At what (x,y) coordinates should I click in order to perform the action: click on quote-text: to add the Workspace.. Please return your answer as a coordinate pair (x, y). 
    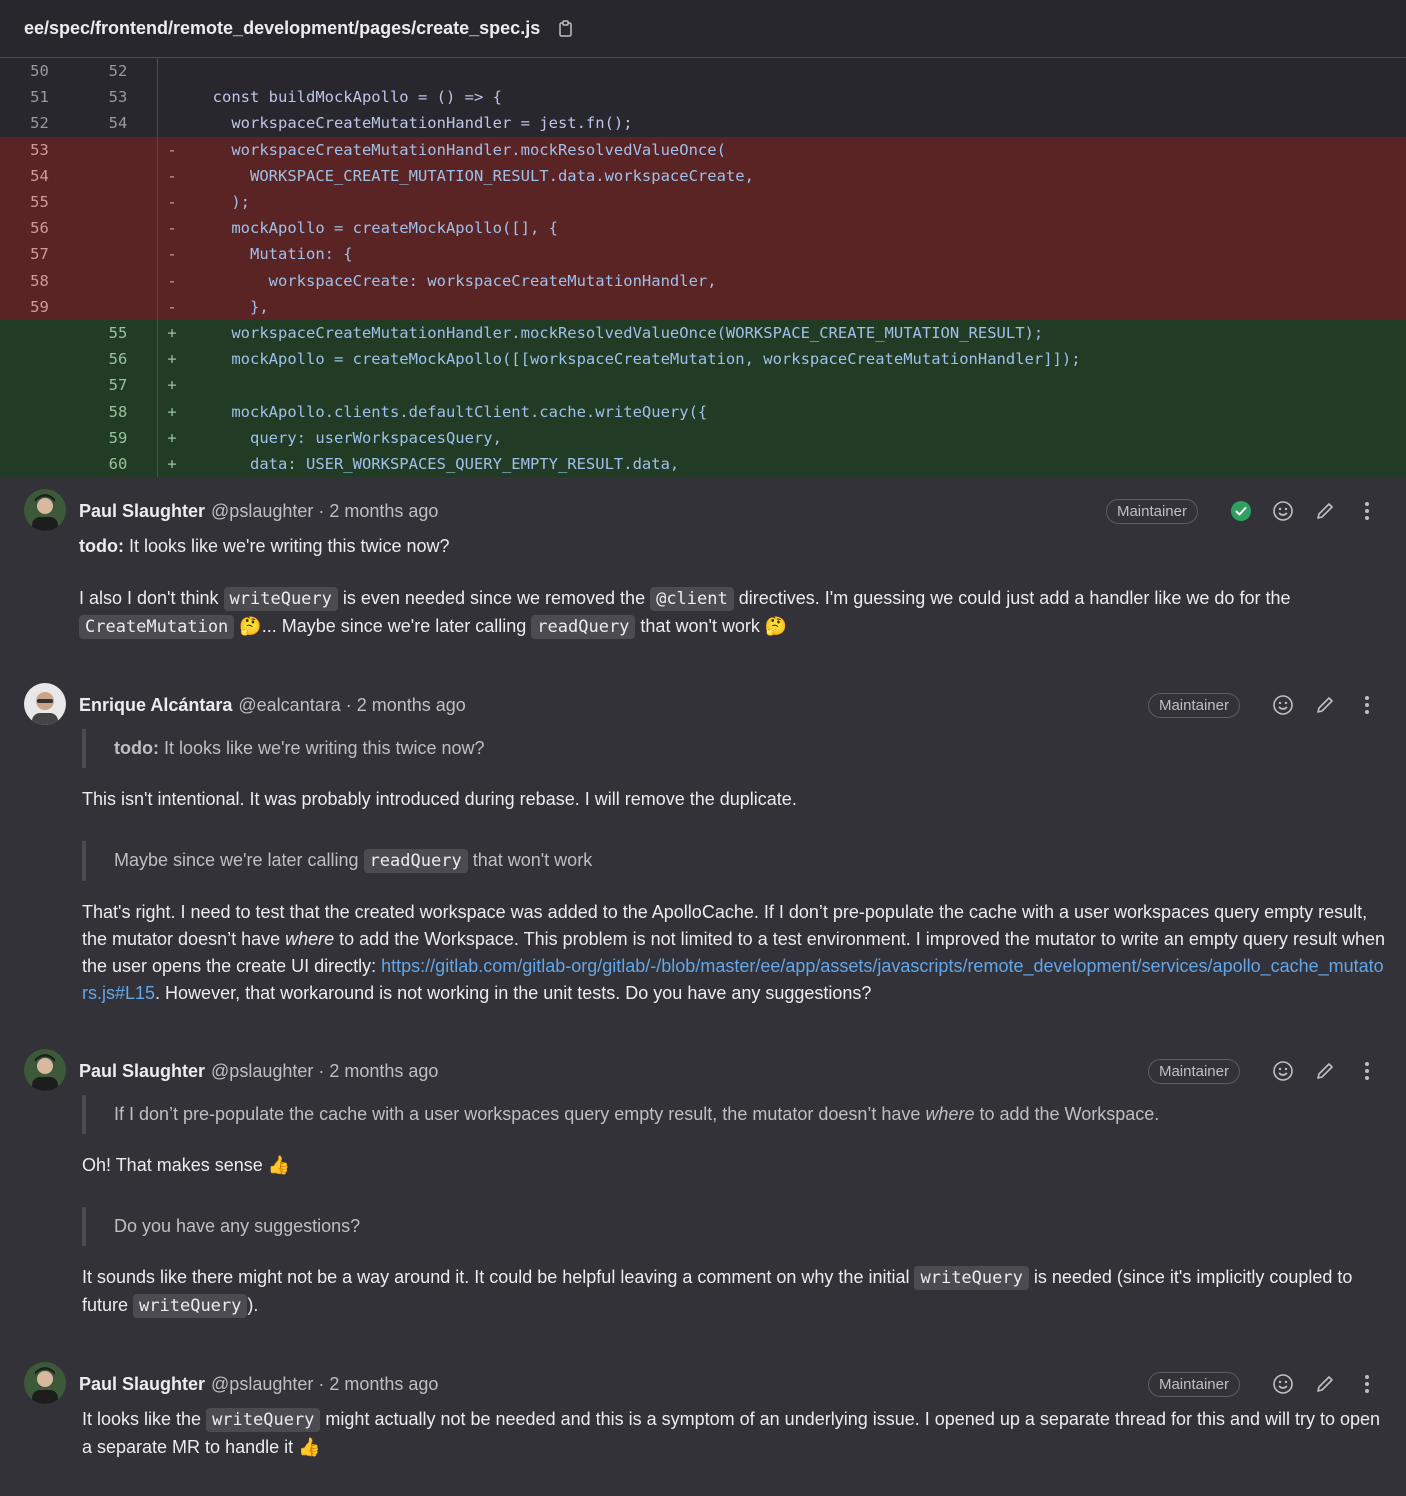
    Looking at the image, I should click on (1067, 1114).